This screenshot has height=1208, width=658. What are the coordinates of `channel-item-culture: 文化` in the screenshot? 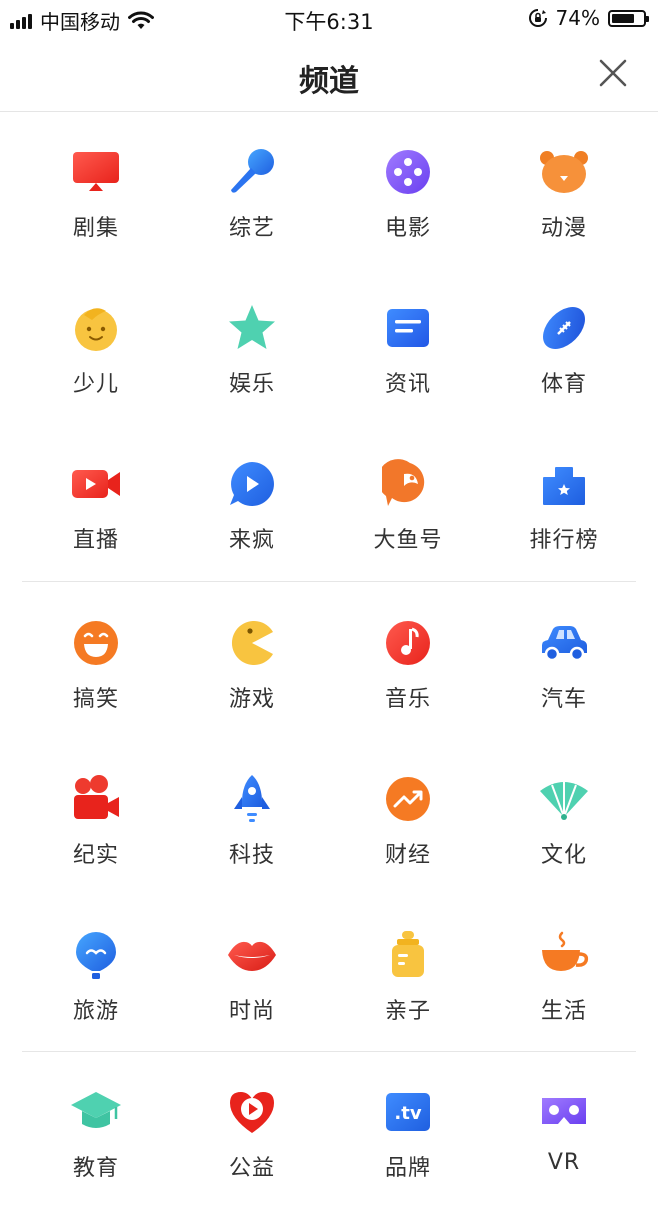 It's located at (564, 817).